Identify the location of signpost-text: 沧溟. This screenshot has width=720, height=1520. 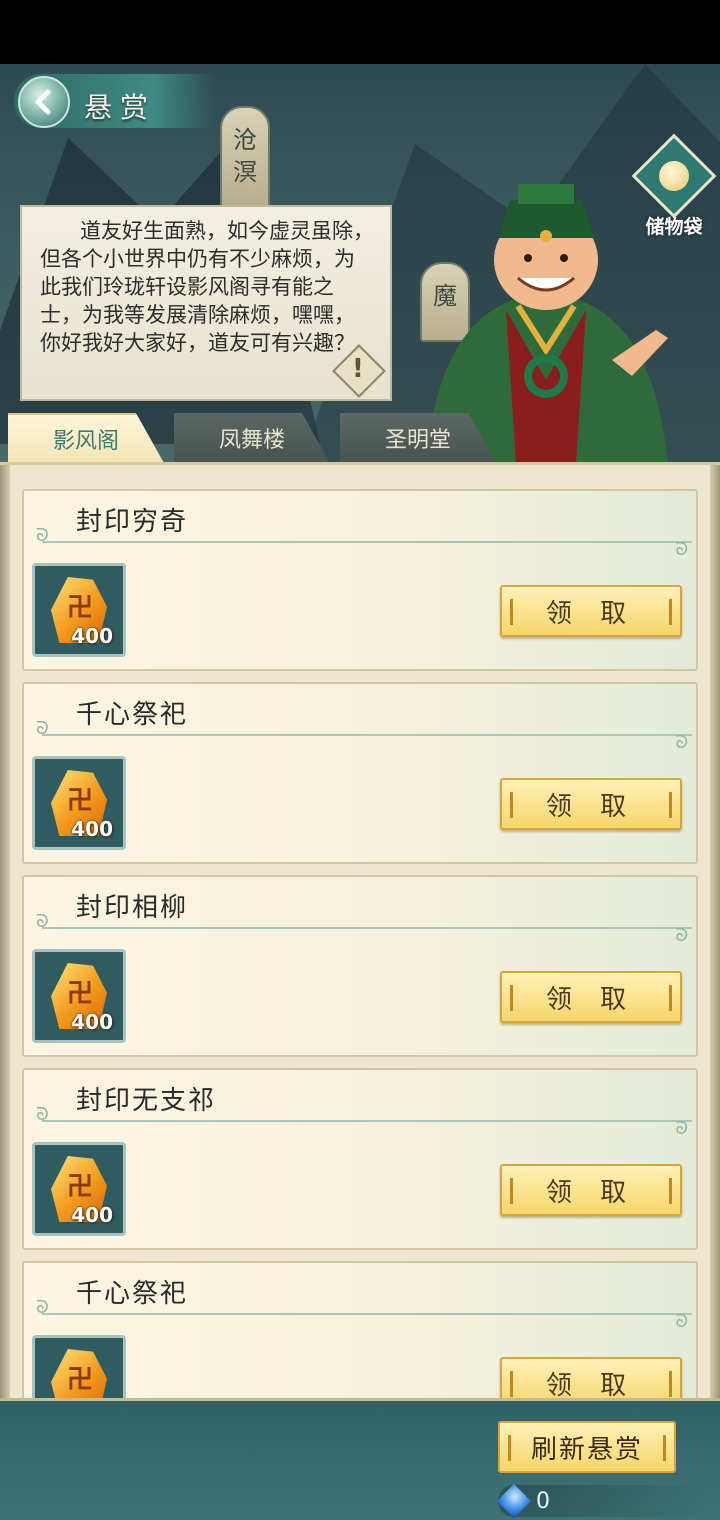
(245, 156).